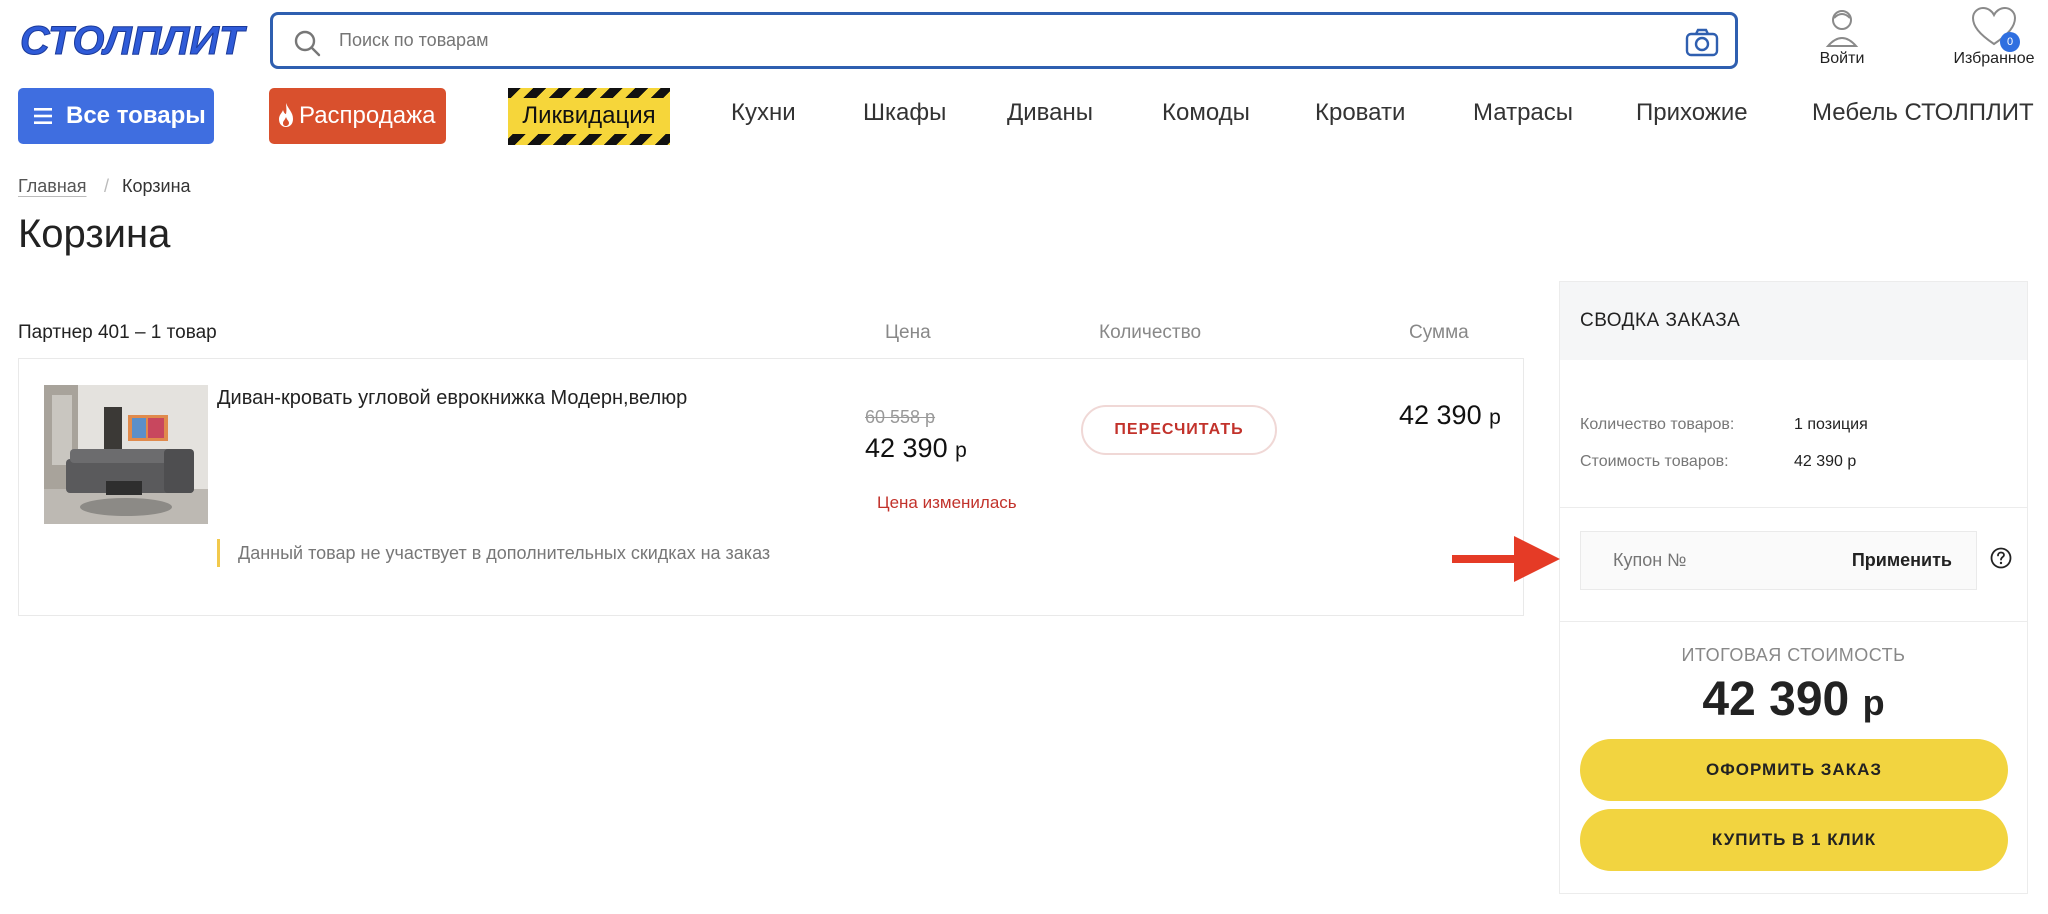 This screenshot has height=914, width=2048. What do you see at coordinates (1360, 113) in the screenshot?
I see `nav-link-beds: Кровати` at bounding box center [1360, 113].